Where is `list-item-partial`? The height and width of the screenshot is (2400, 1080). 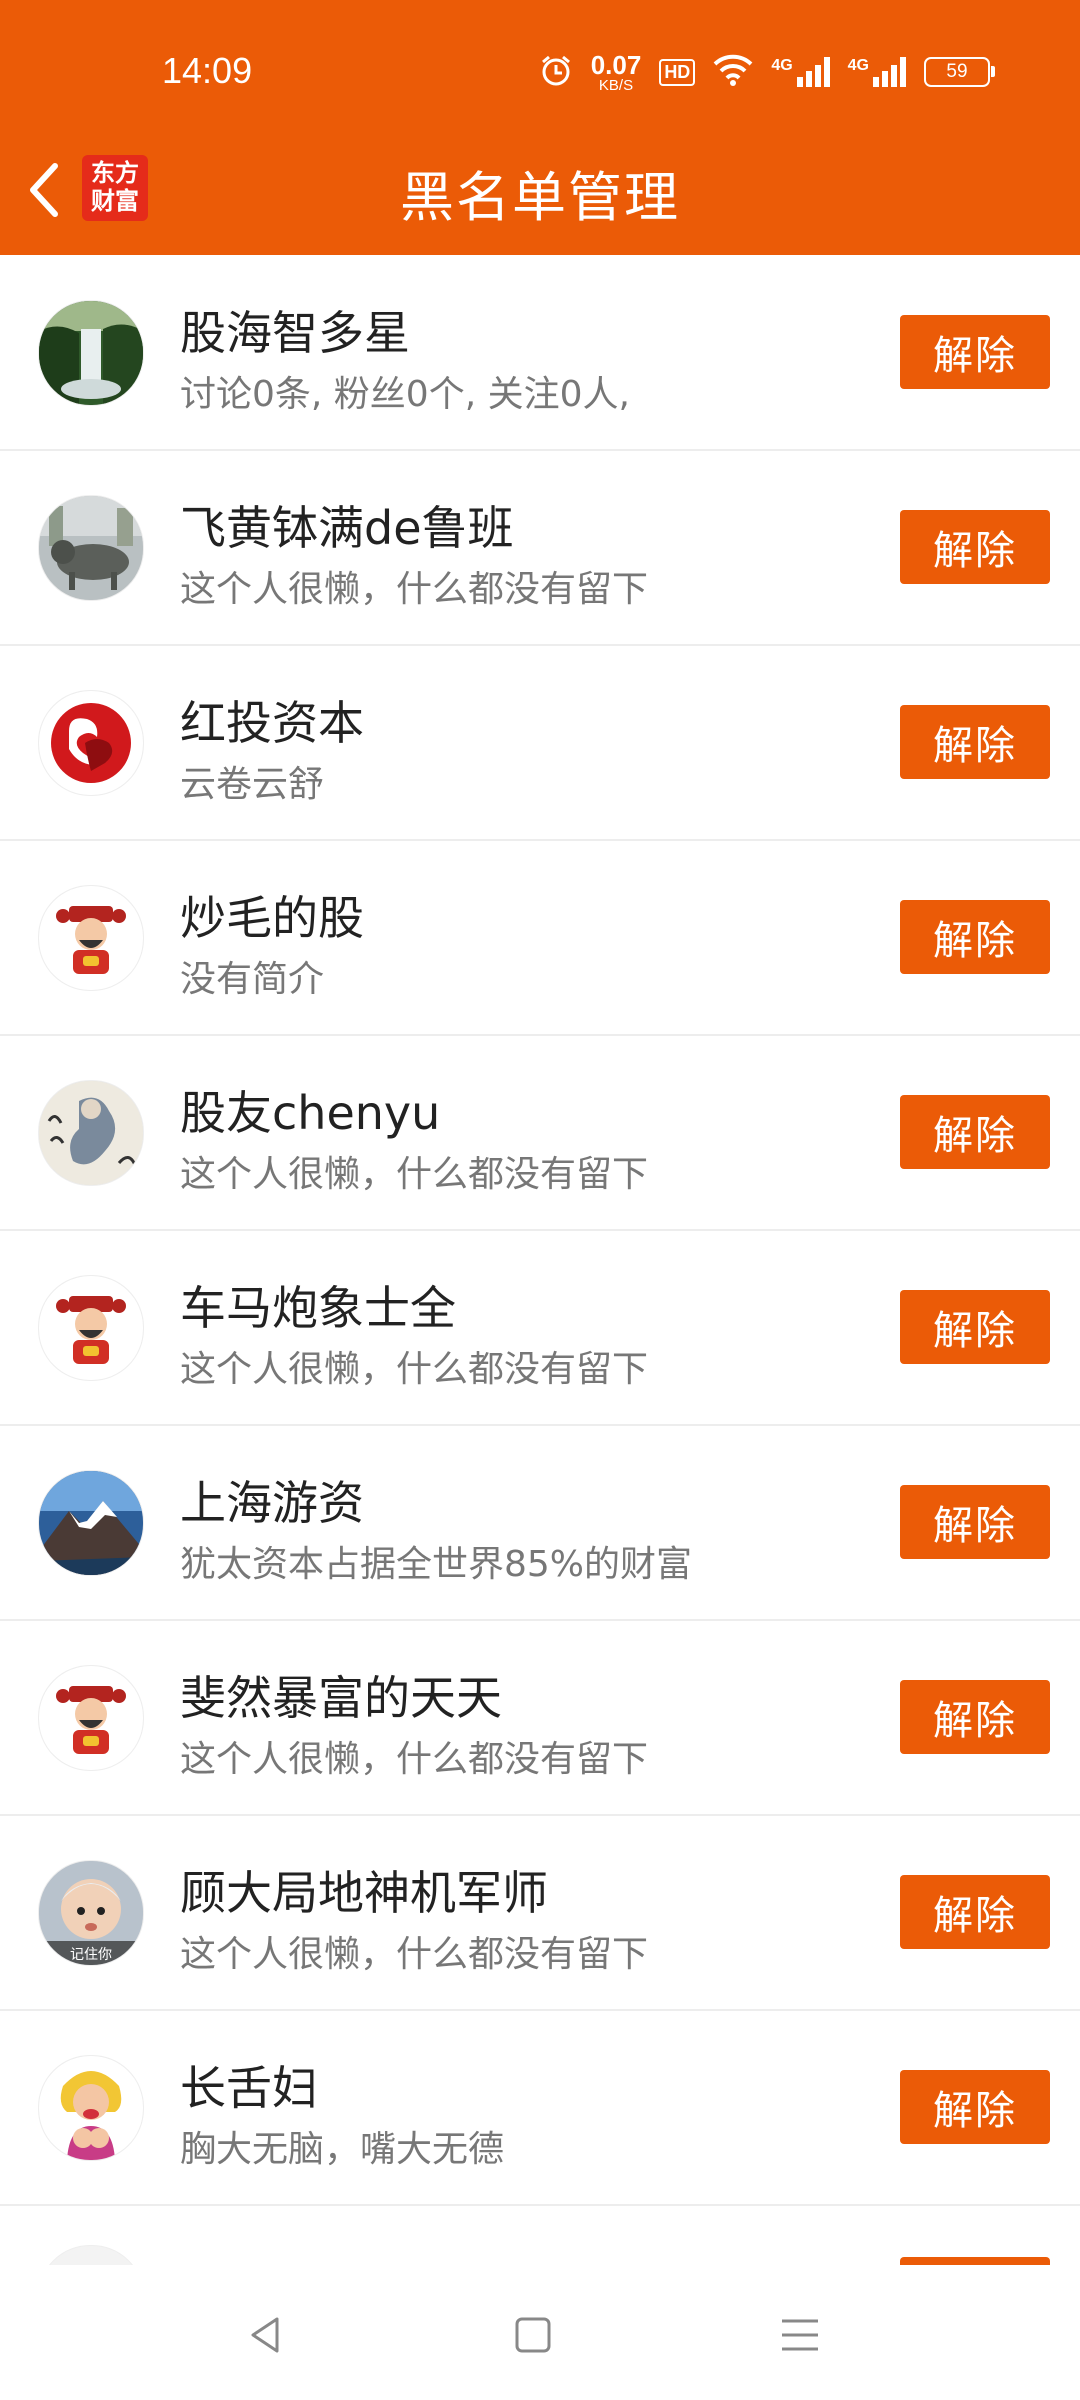 list-item-partial is located at coordinates (540, 2235).